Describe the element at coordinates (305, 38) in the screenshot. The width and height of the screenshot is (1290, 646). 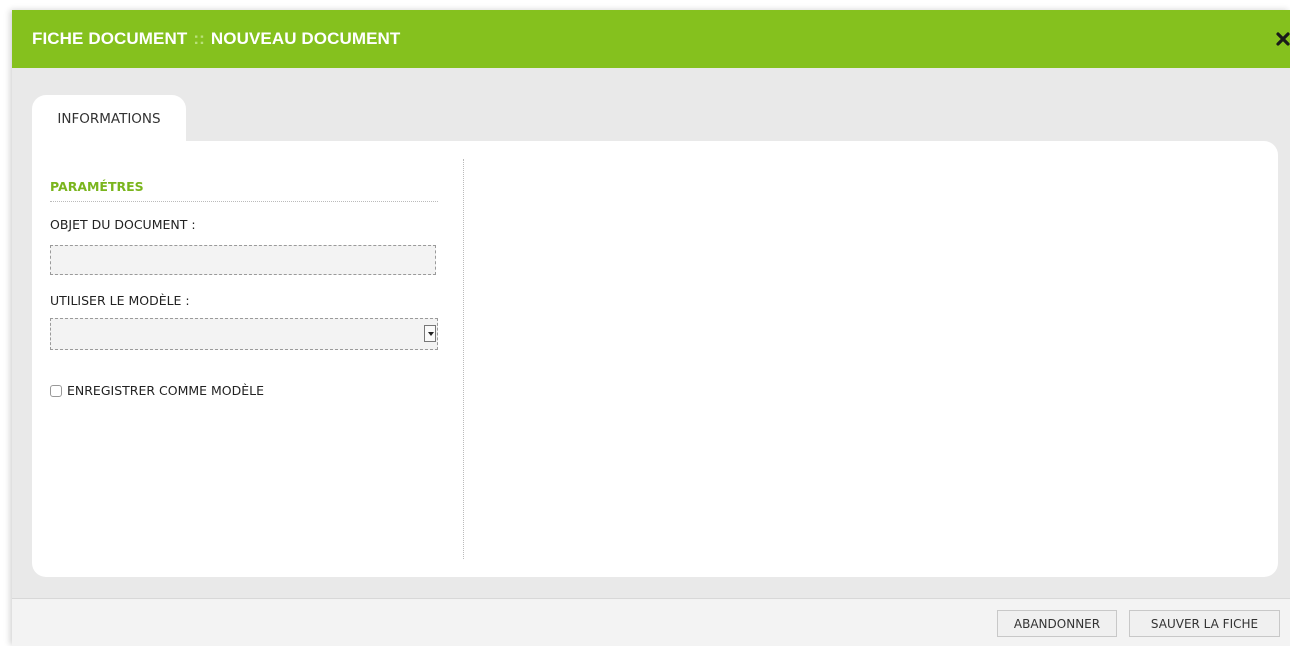
I see `dialog-title-sub: NOUVEAU DOCUMENT` at that location.